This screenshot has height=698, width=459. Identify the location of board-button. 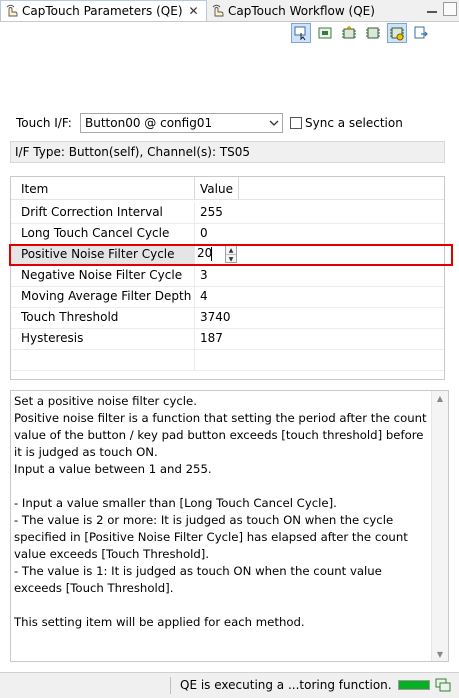
(325, 33).